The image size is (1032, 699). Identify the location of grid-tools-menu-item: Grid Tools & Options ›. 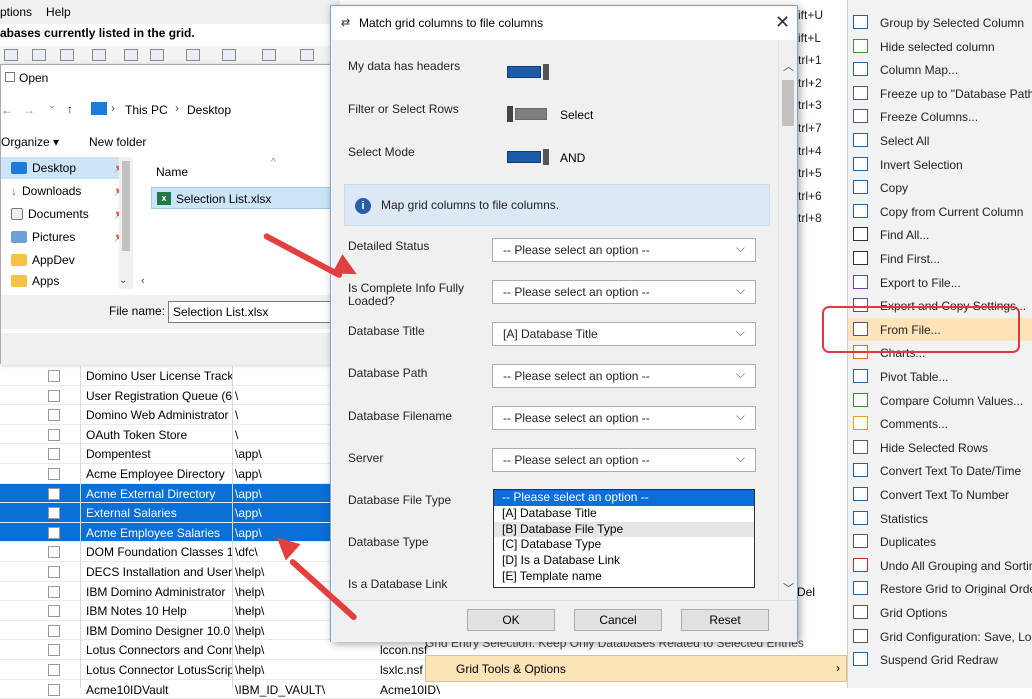
(636, 668).